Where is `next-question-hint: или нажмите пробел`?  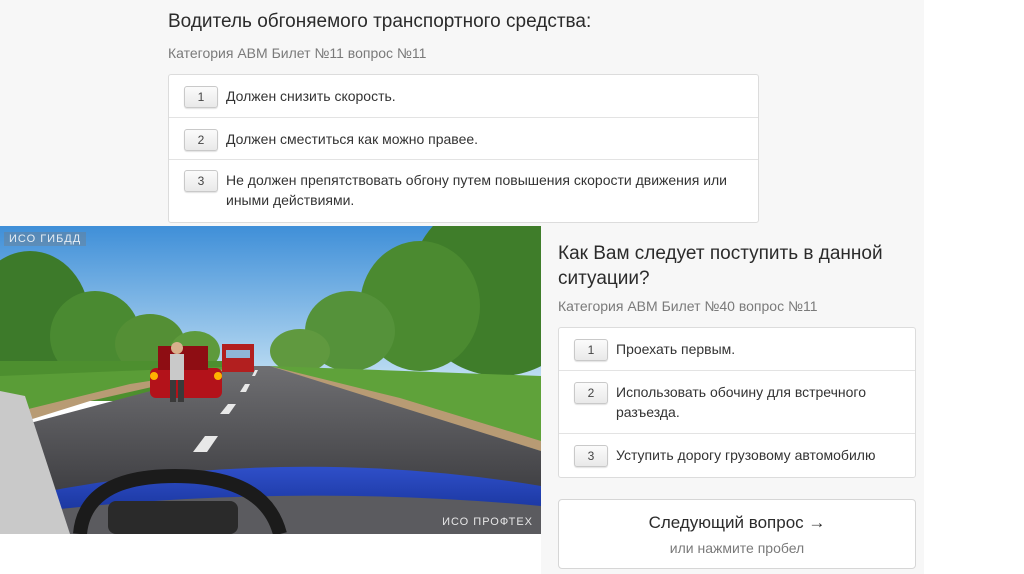 next-question-hint: или нажмите пробел is located at coordinates (737, 548).